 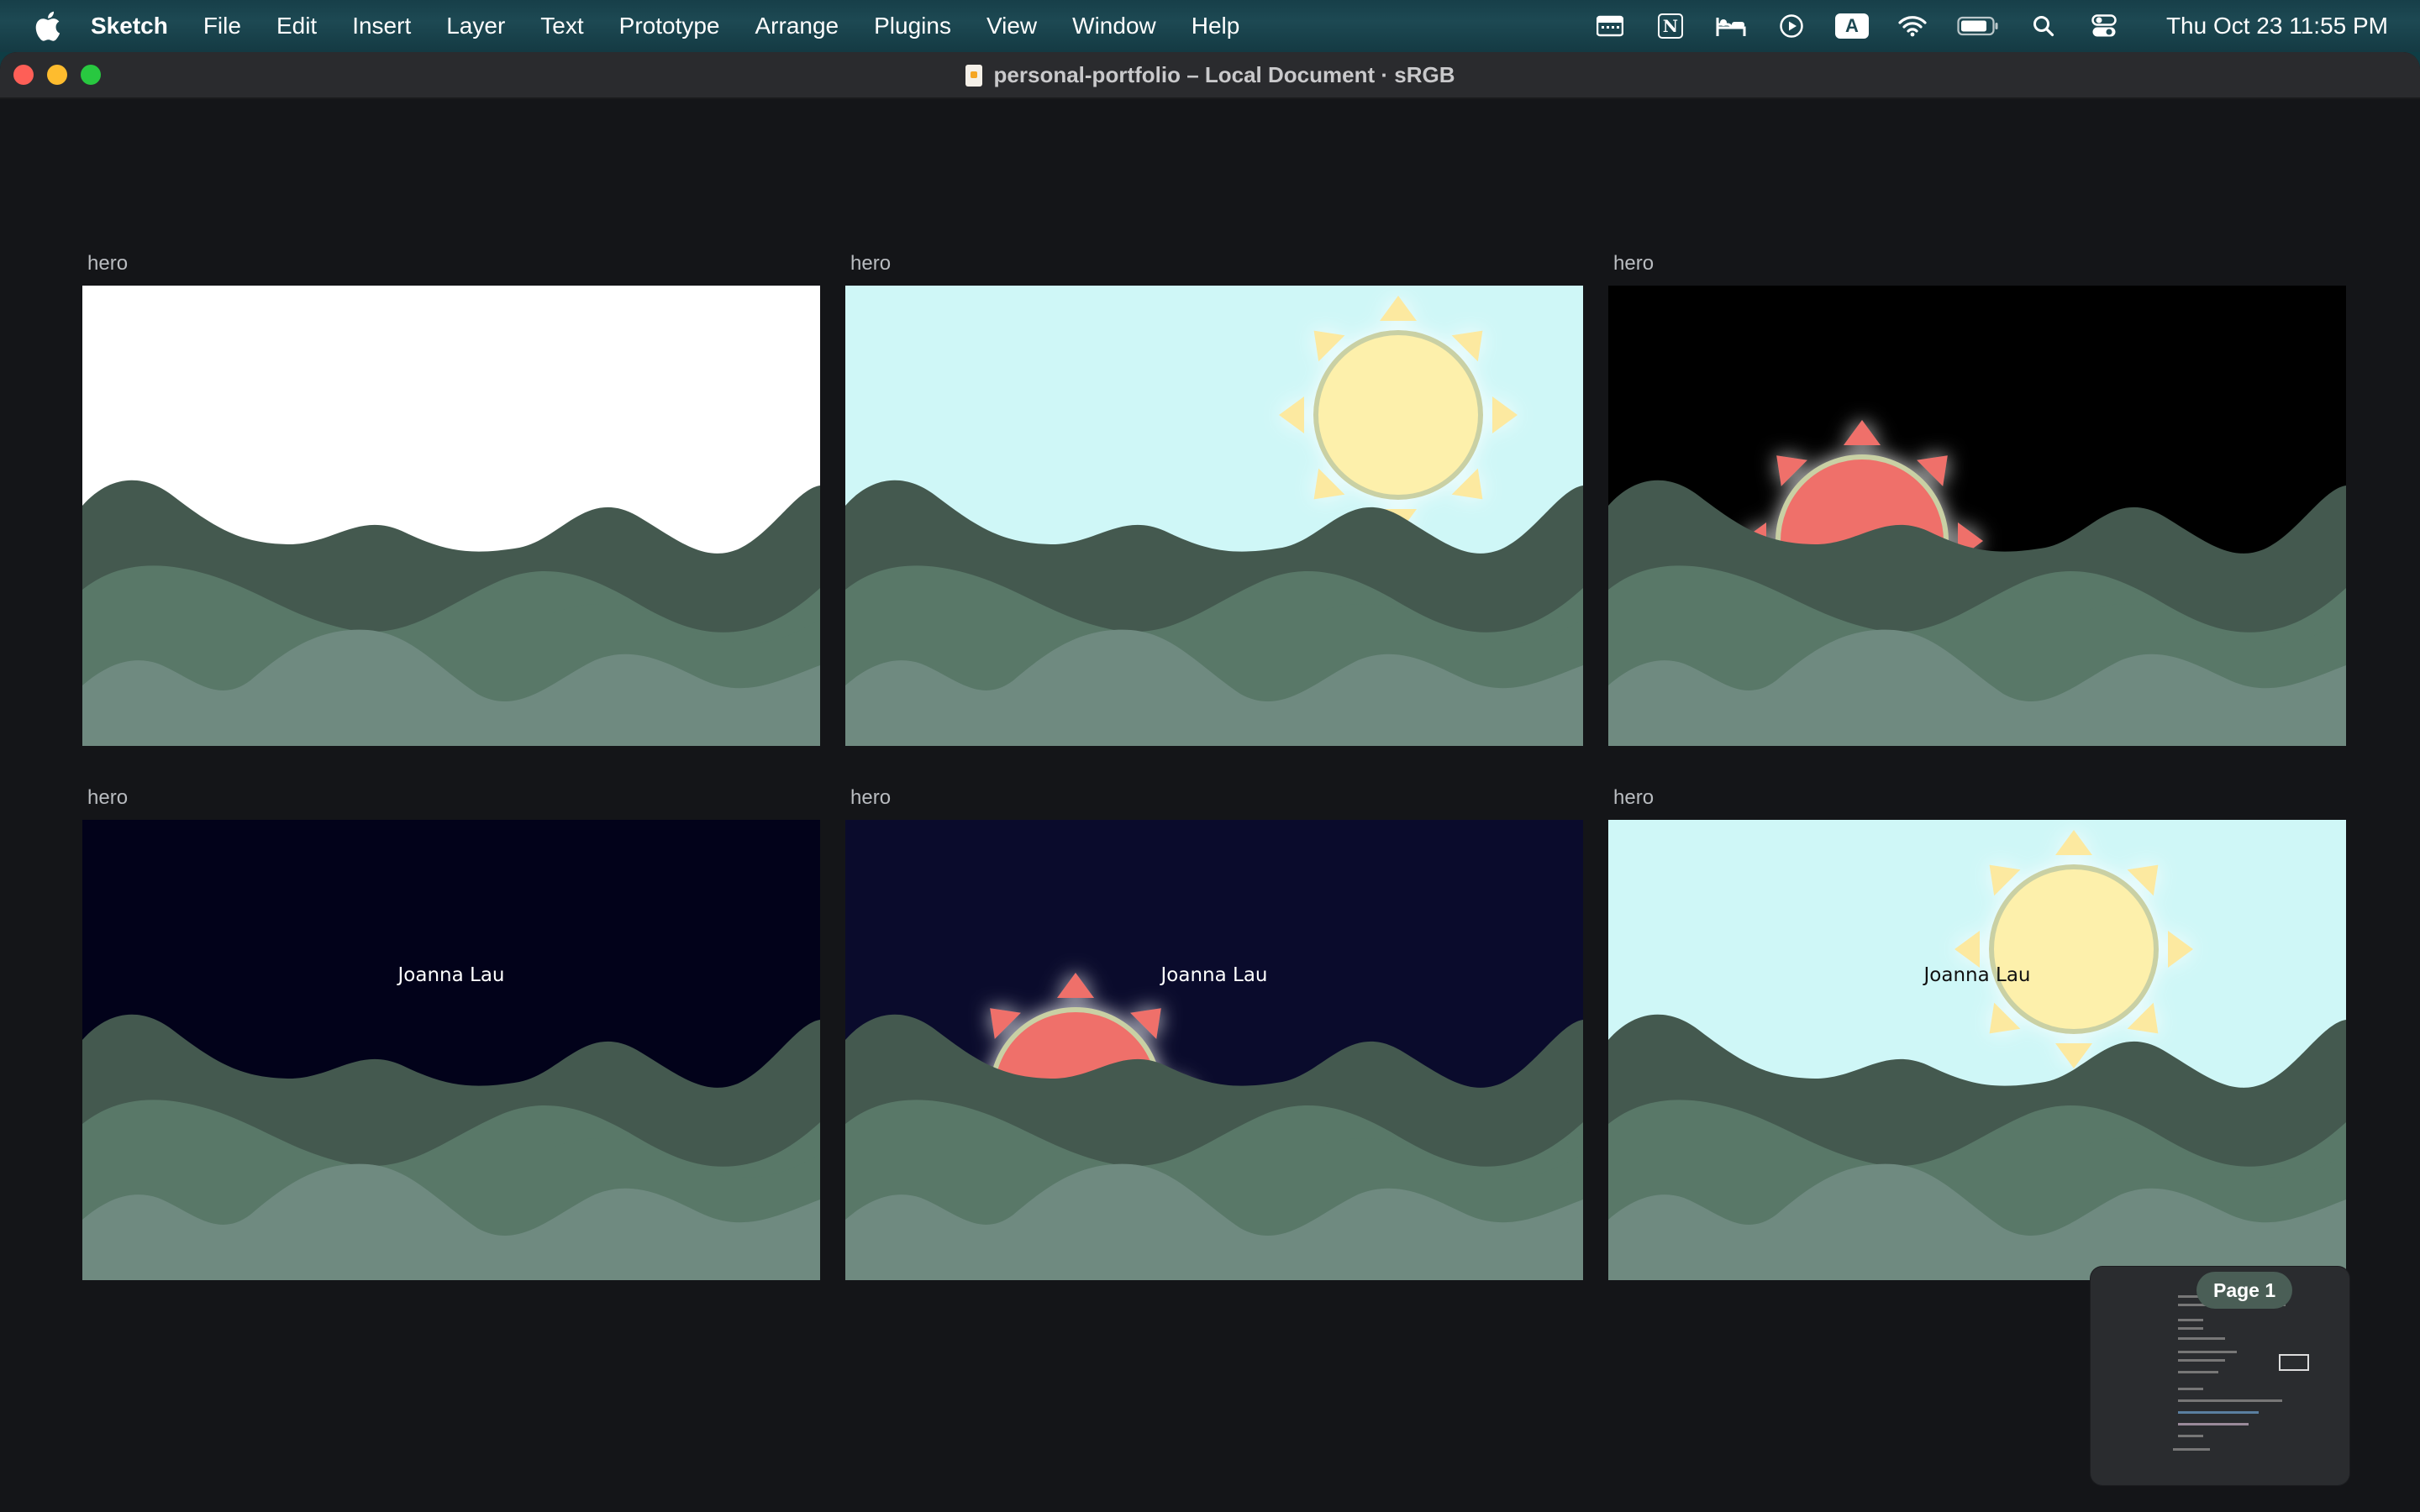 I want to click on artboard-hero-day-sun, so click(x=1214, y=516).